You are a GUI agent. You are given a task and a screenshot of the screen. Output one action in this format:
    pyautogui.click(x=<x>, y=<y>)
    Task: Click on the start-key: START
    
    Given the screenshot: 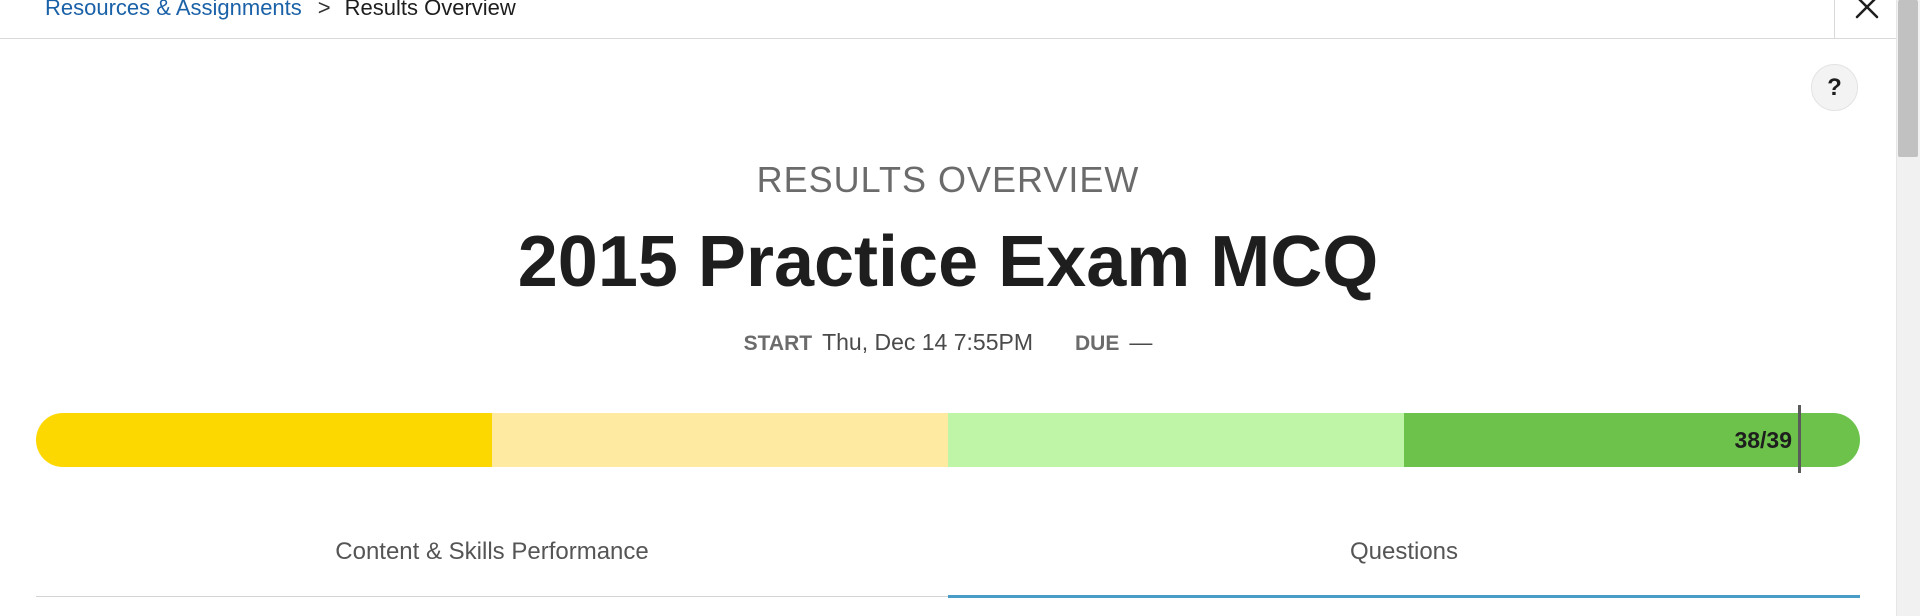 What is the action you would take?
    pyautogui.click(x=778, y=343)
    